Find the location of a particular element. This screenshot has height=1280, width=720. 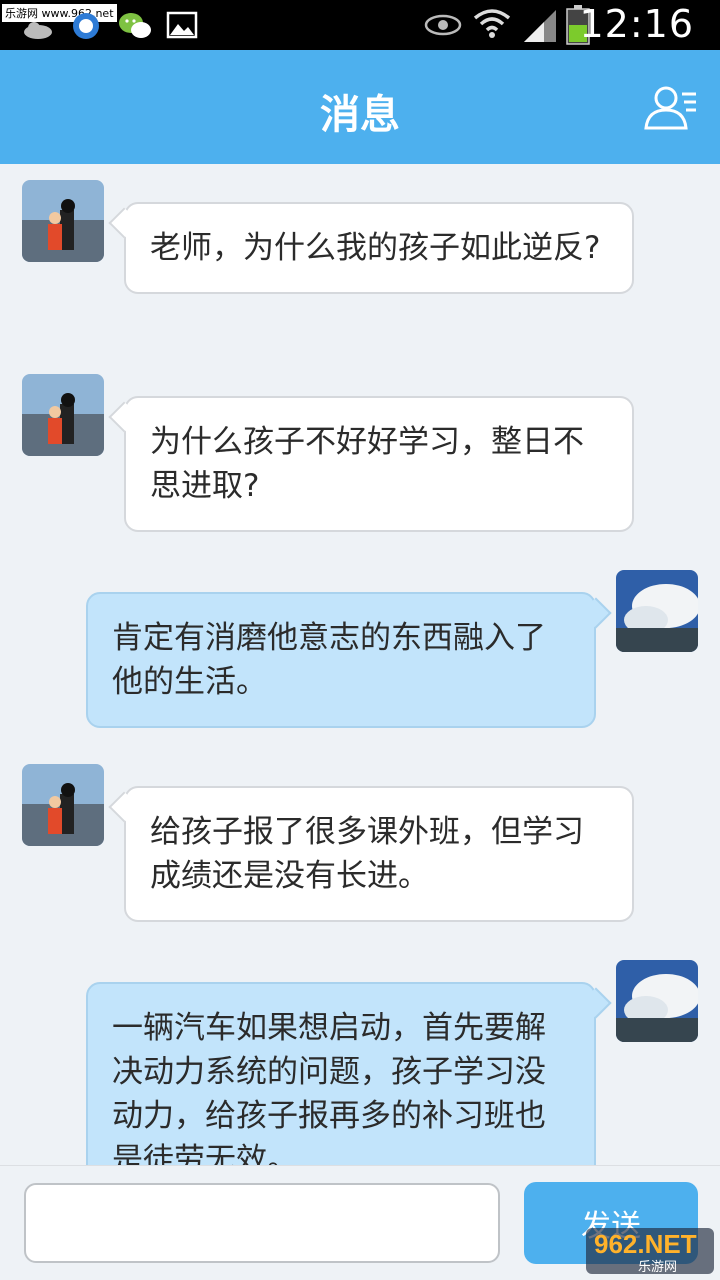

clock: 12:16 is located at coordinates (636, 24).